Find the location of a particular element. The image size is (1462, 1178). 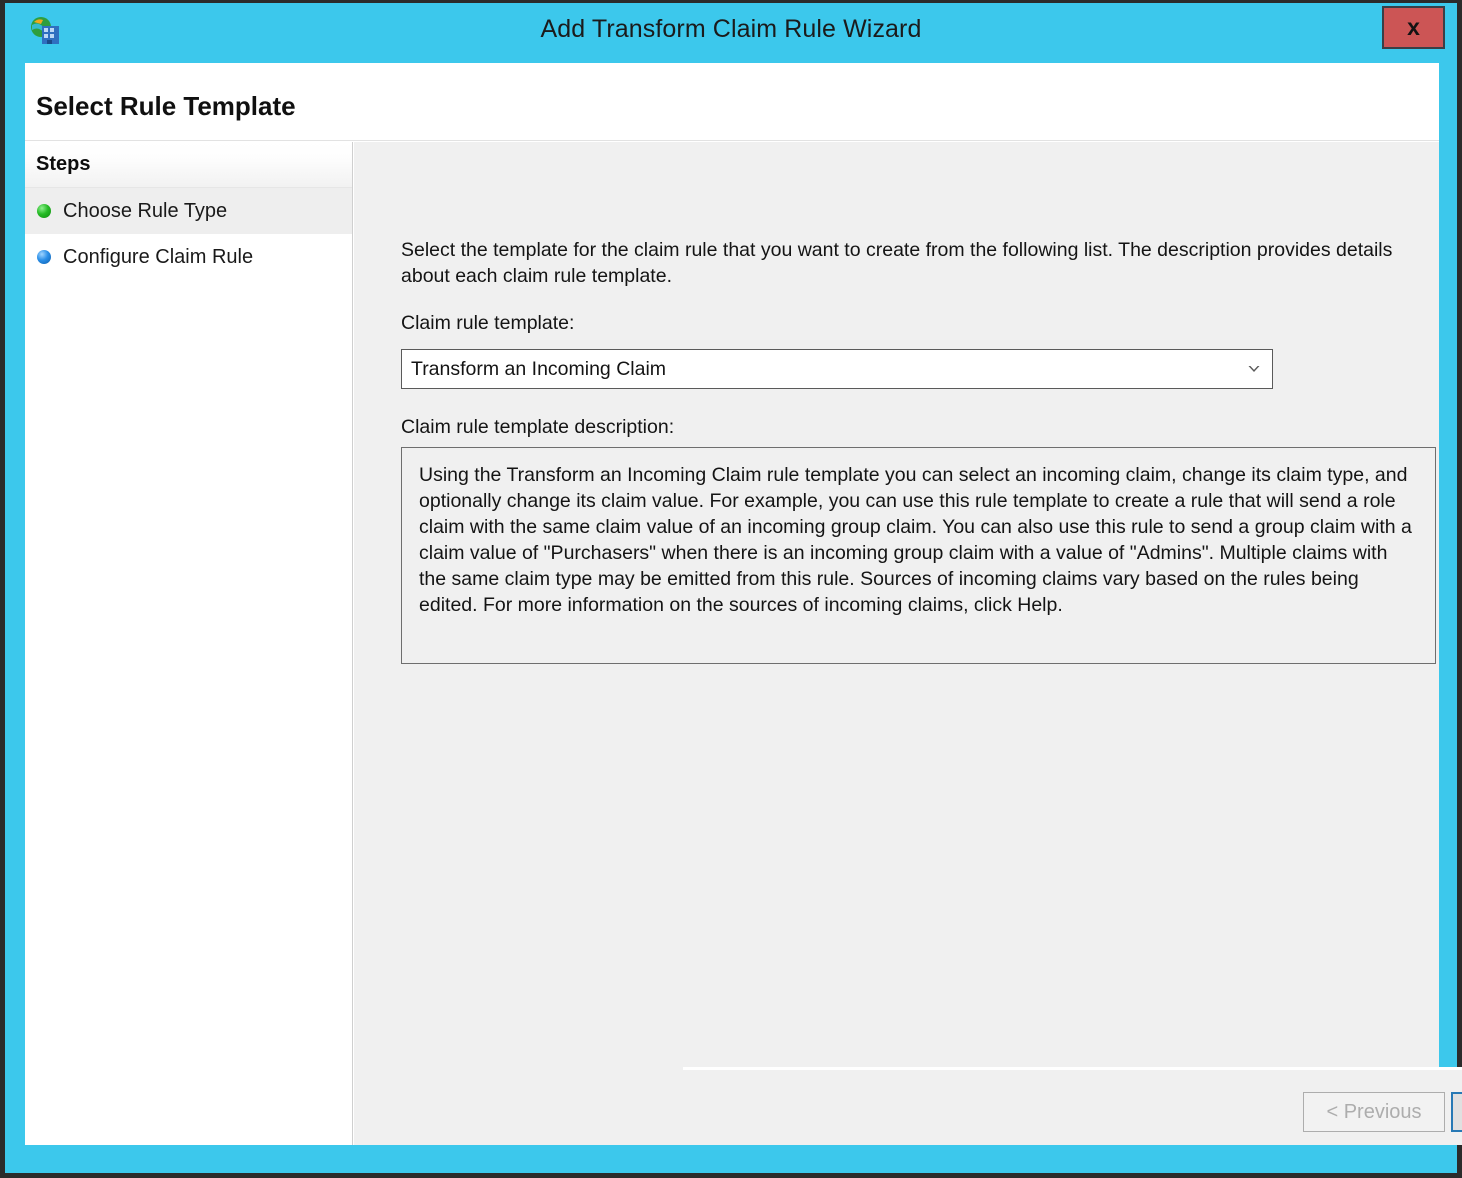

title-bar: Add Transform Claim Rule Wizard x is located at coordinates (731, 33).